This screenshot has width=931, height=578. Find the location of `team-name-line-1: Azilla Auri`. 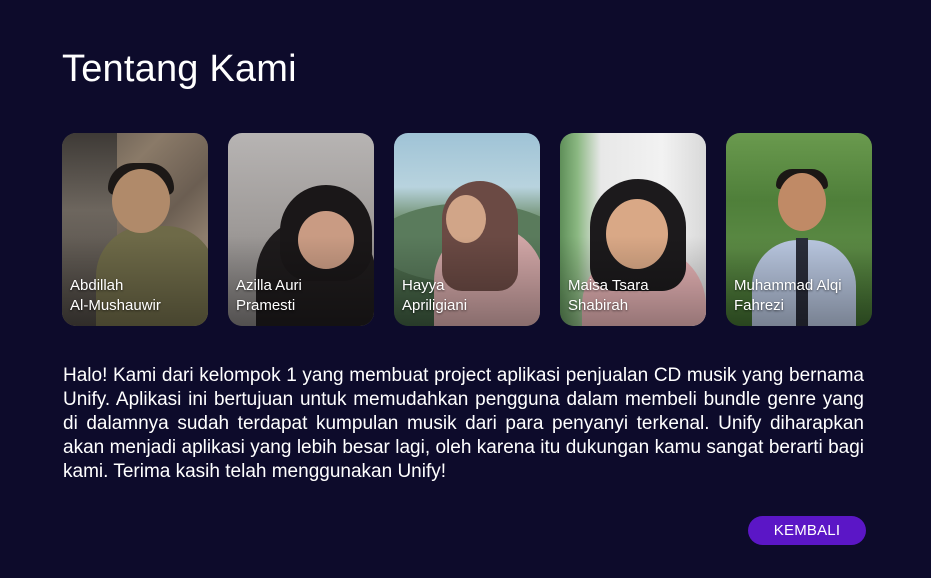

team-name-line-1: Azilla Auri is located at coordinates (269, 285).